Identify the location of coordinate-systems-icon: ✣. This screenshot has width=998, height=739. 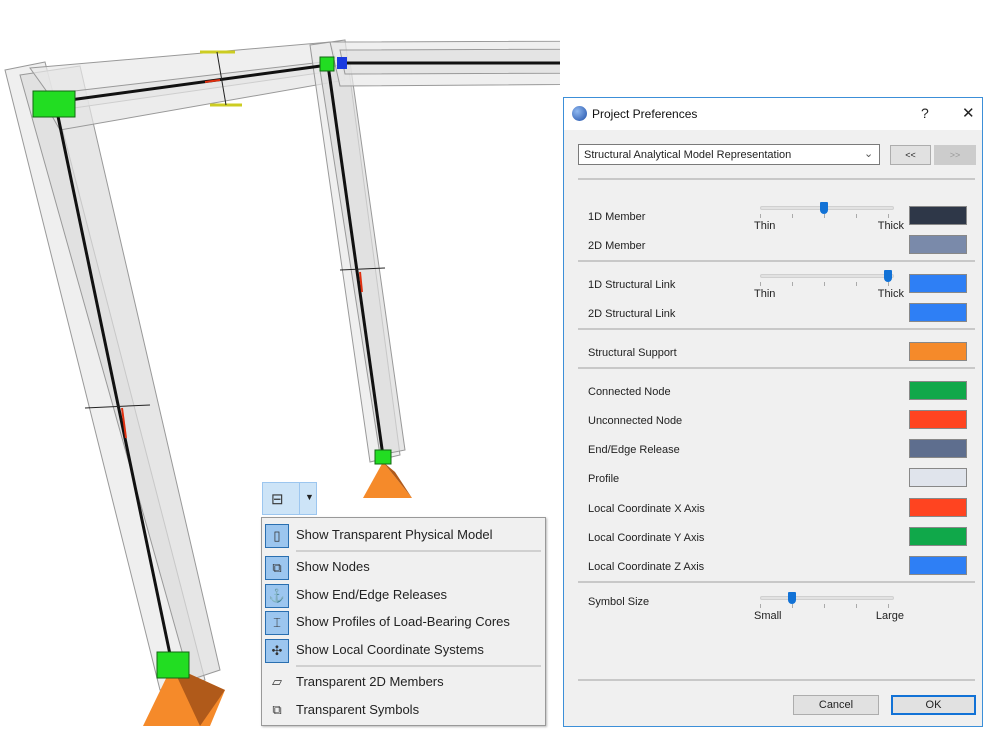
(277, 651).